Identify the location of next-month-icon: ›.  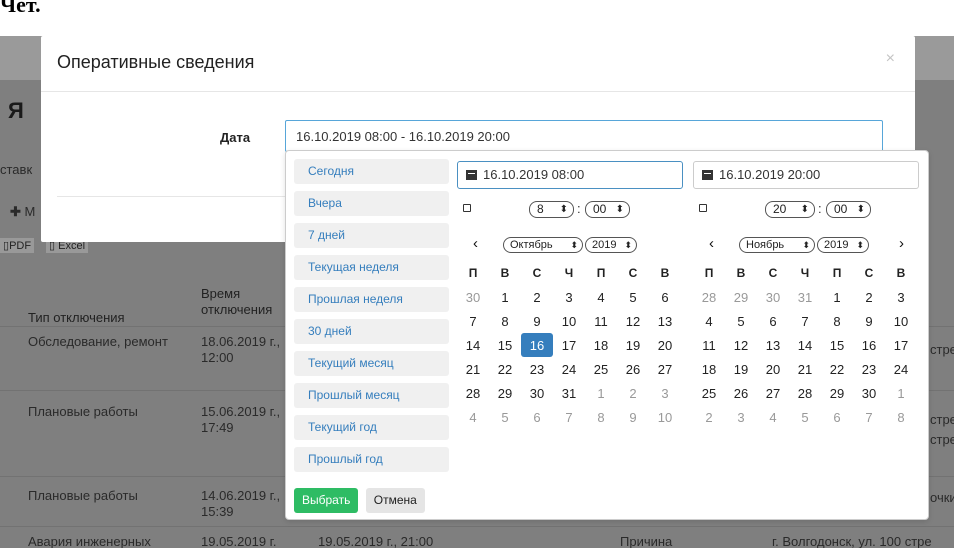
(901, 243).